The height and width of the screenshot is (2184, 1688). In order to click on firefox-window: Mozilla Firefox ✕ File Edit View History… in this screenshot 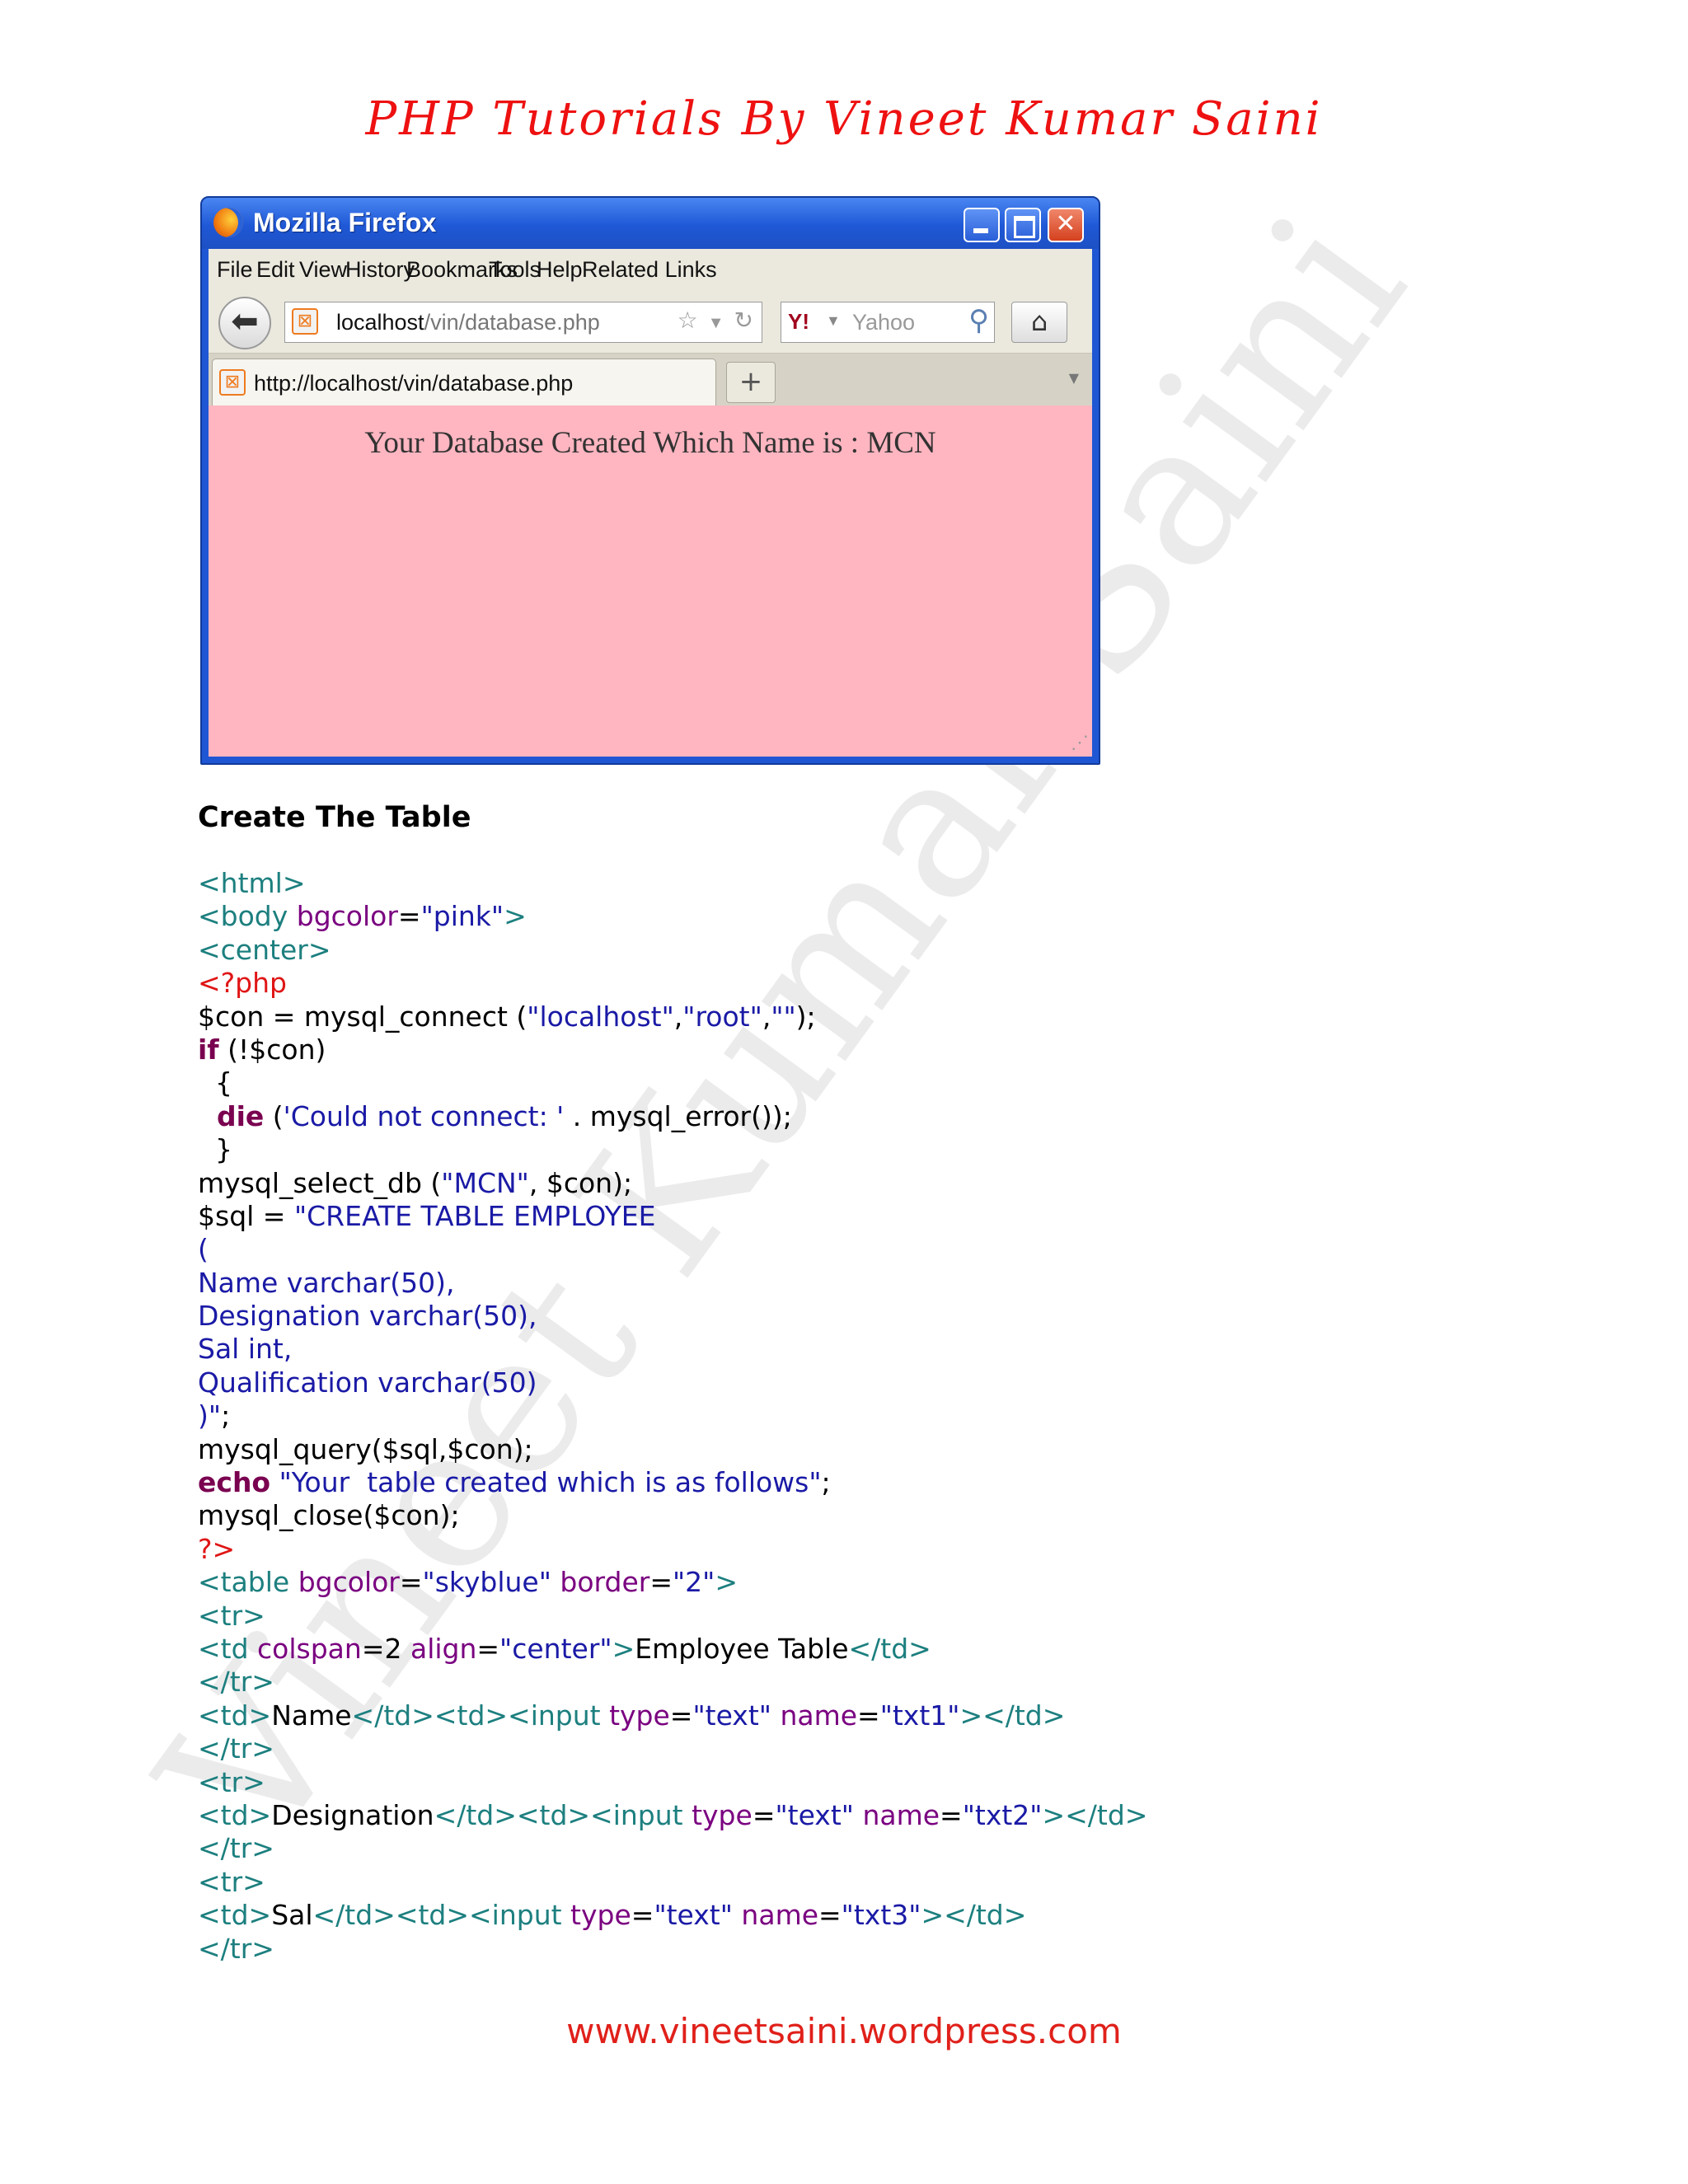, I will do `click(650, 480)`.